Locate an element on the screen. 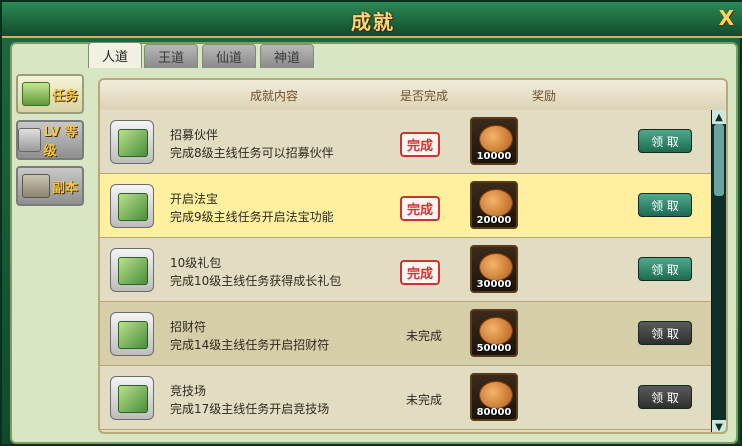 Image resolution: width=742 pixels, height=446 pixels. reward-amount: 80000 is located at coordinates (494, 412).